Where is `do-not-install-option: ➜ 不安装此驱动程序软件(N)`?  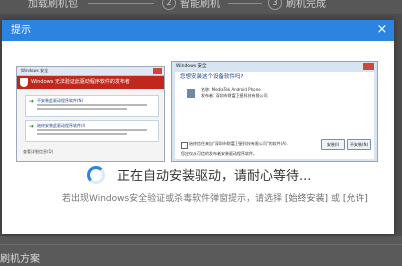 do-not-install-option: ➜ 不安装此驱动程序软件(N) is located at coordinates (92, 106).